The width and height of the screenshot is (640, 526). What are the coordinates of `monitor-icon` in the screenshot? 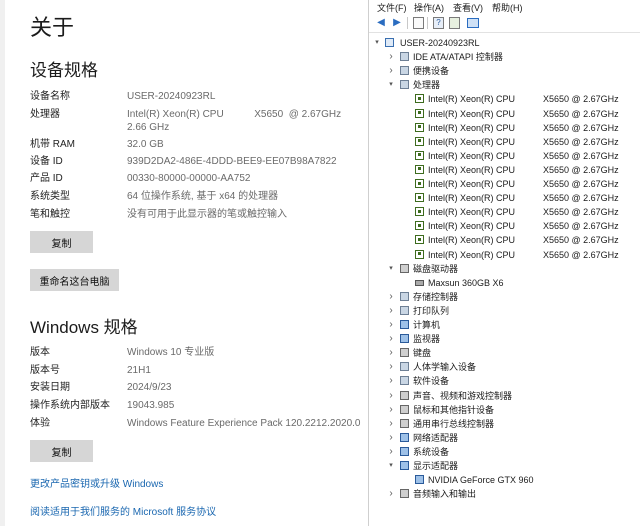 It's located at (473, 23).